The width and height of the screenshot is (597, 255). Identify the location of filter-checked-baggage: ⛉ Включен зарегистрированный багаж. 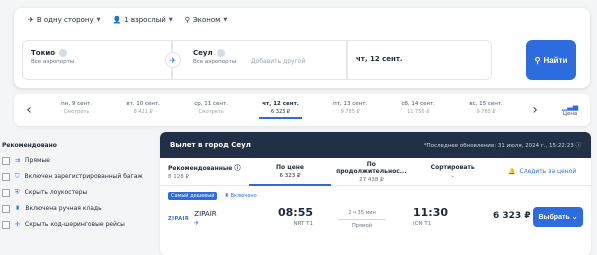
(76, 177).